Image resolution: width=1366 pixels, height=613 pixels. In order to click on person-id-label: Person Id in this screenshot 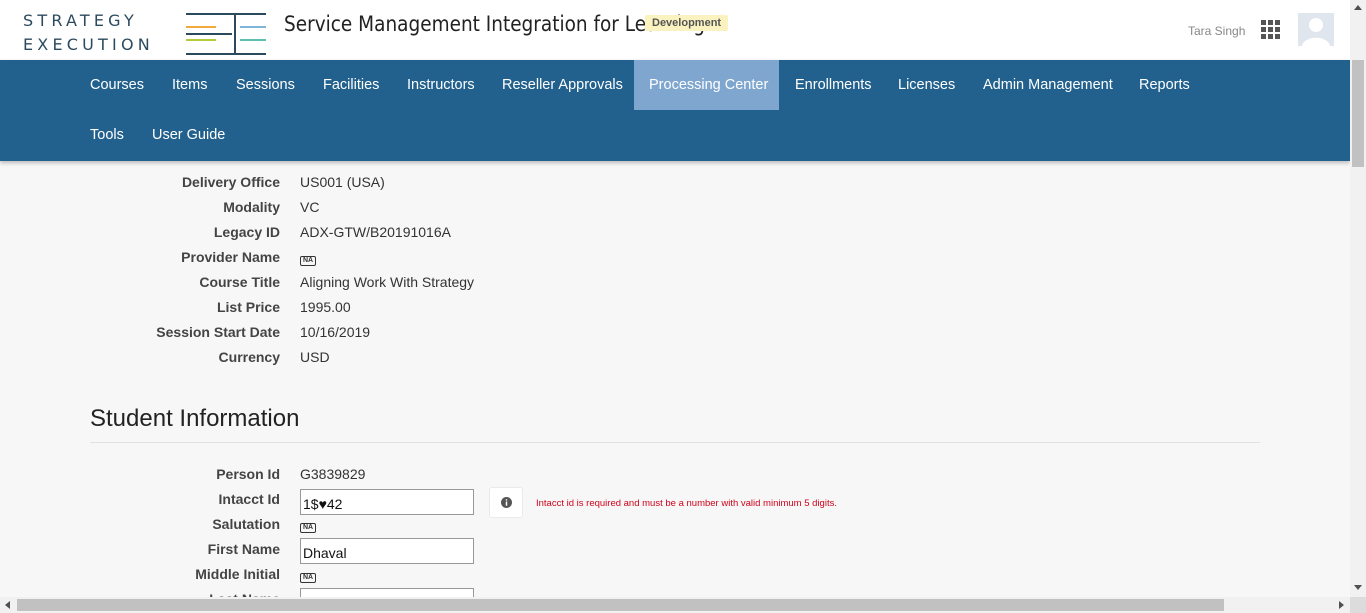, I will do `click(248, 474)`.